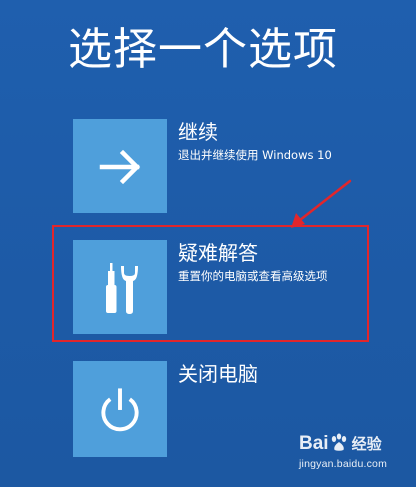  I want to click on option-continue-text: 继续 退出并继续使用 Windows 10, so click(255, 141).